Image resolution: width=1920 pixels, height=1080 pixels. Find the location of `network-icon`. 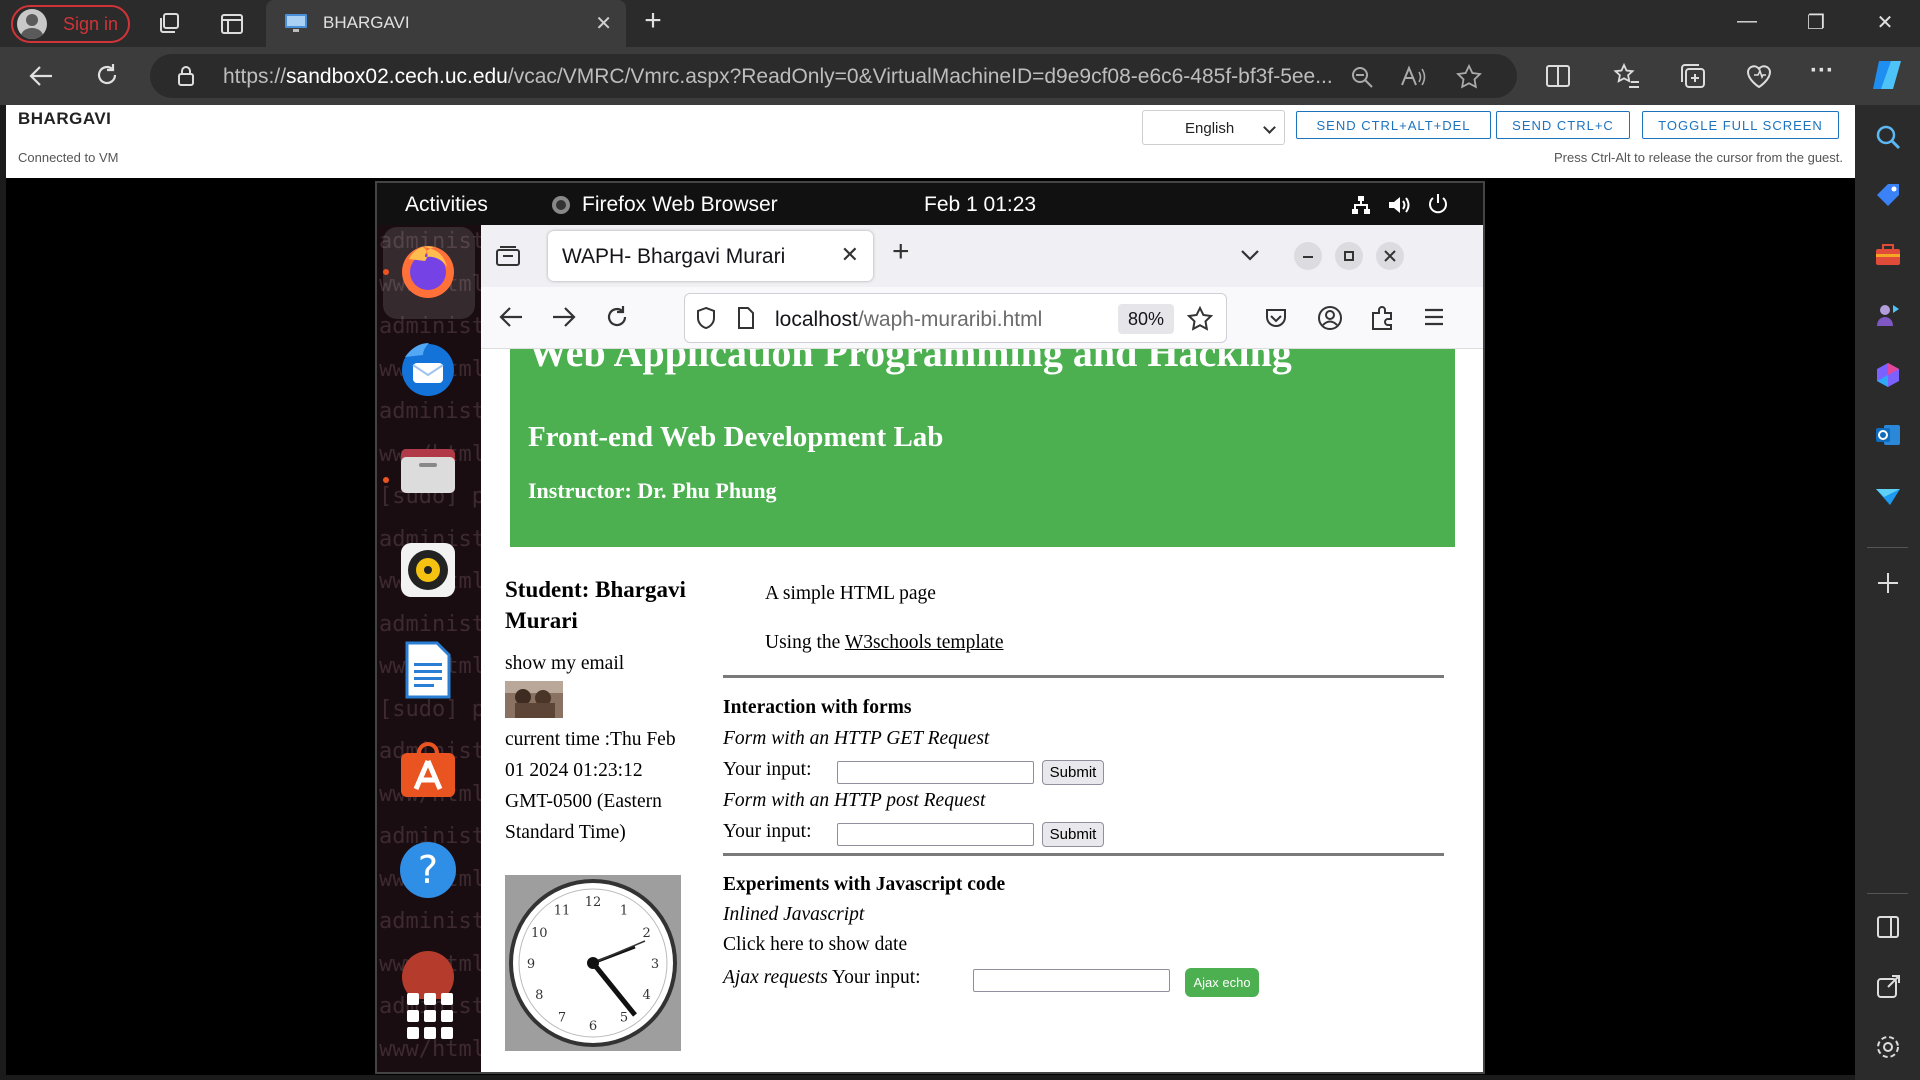

network-icon is located at coordinates (1361, 205).